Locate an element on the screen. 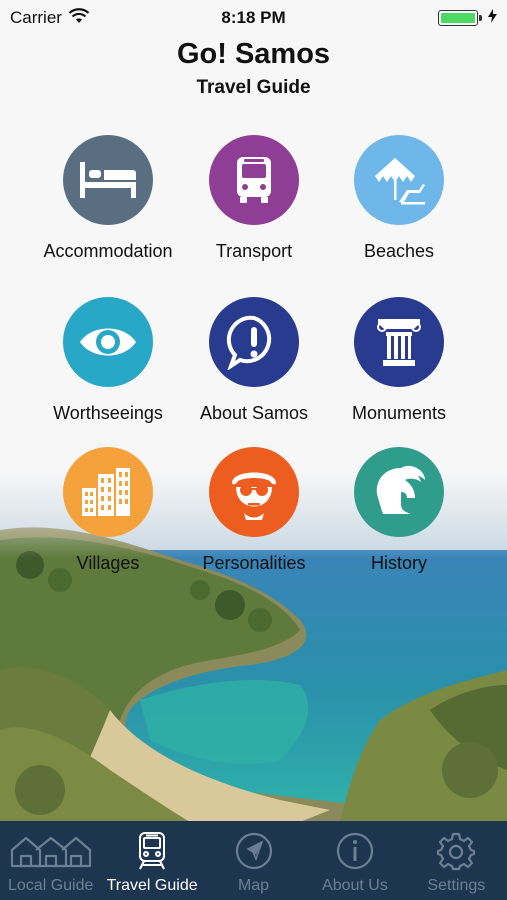 The image size is (507, 900). menu-worthseeings: Worthseeings is located at coordinates (108, 360).